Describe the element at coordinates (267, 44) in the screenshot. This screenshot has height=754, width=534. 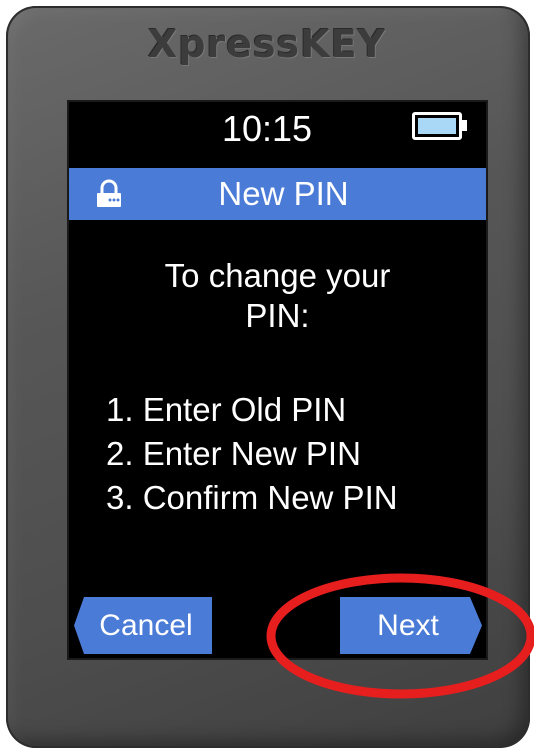
I see `brand-logo: XpressKEY` at that location.